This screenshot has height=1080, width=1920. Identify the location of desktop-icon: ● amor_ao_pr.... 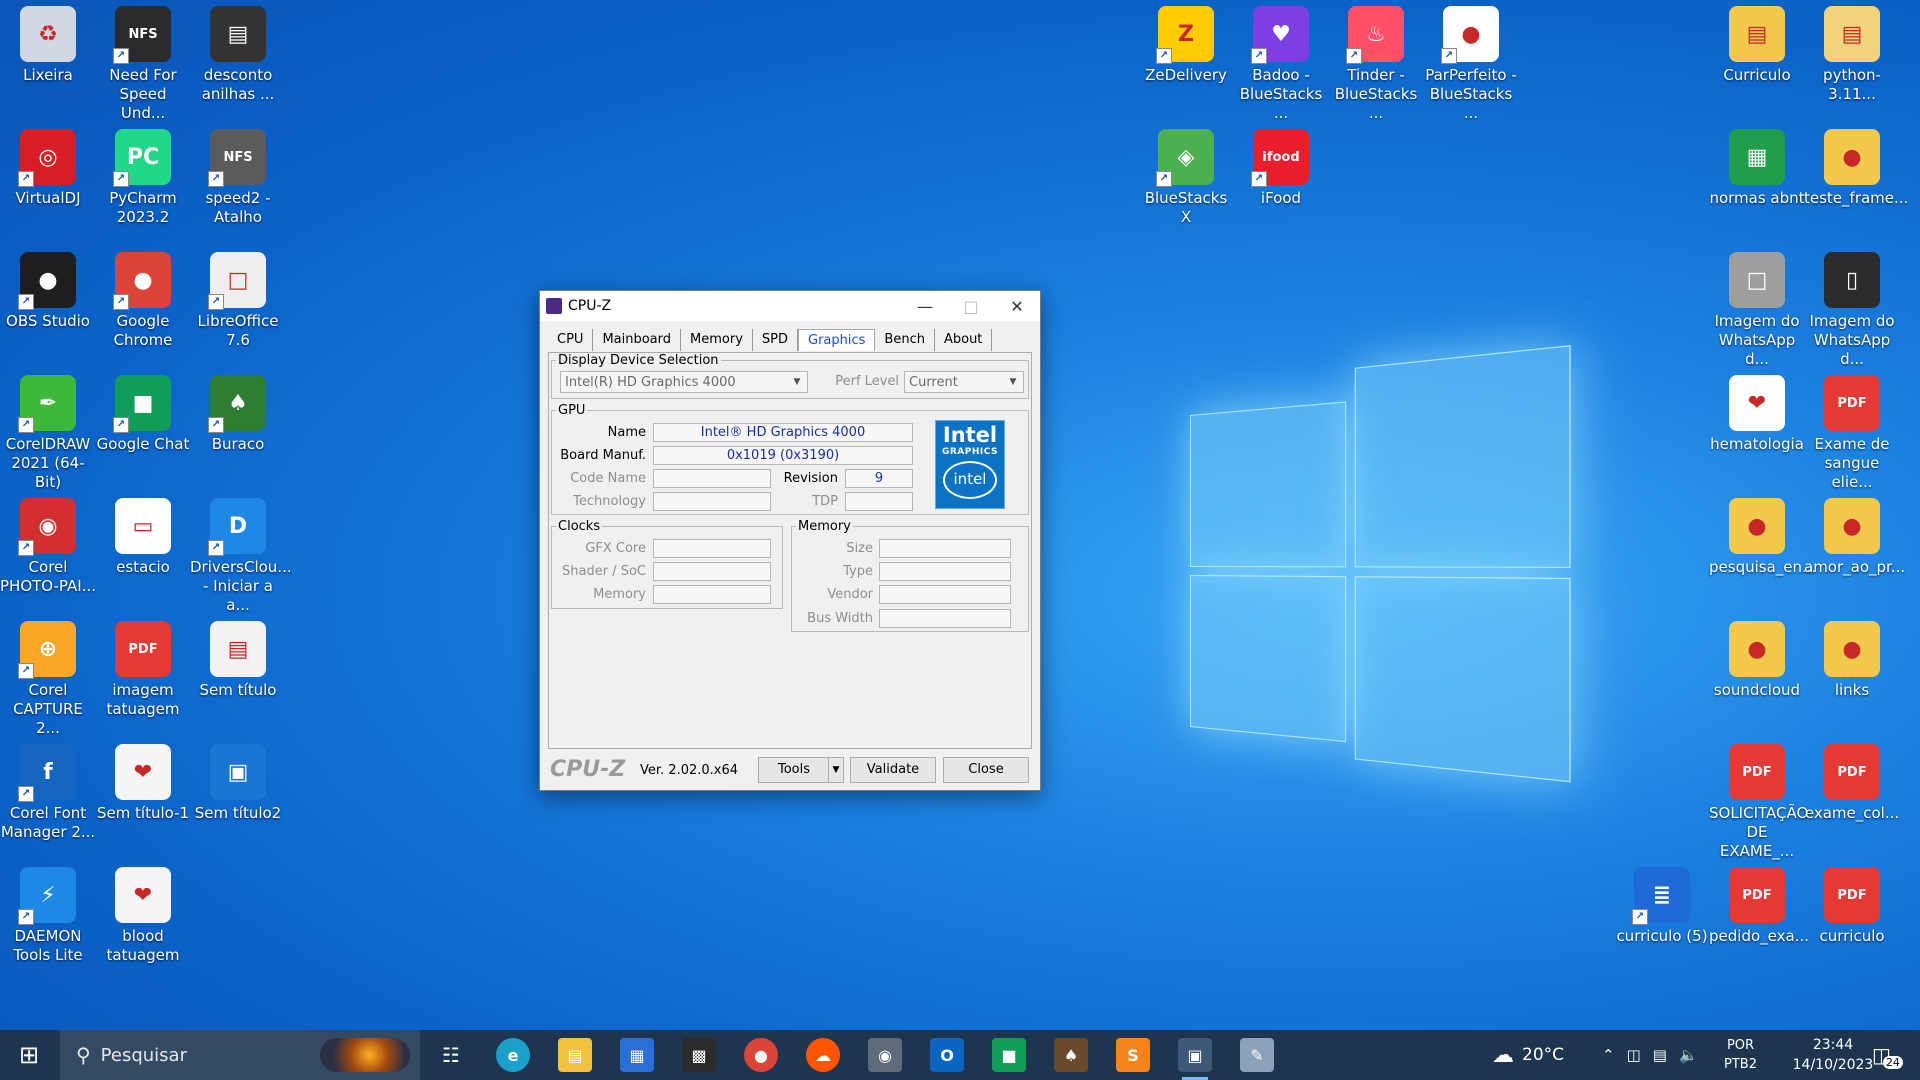
(1852, 535).